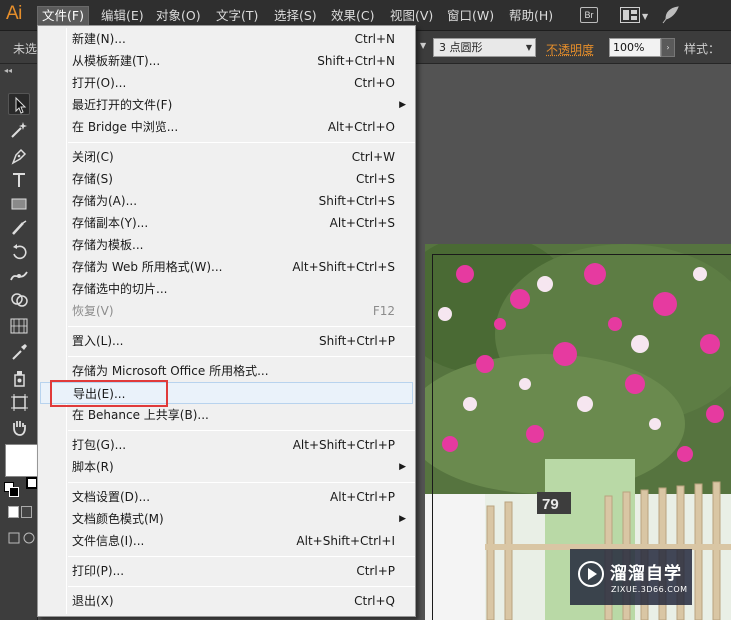  Describe the element at coordinates (630, 15) in the screenshot. I see `arrange-documents-icon` at that location.